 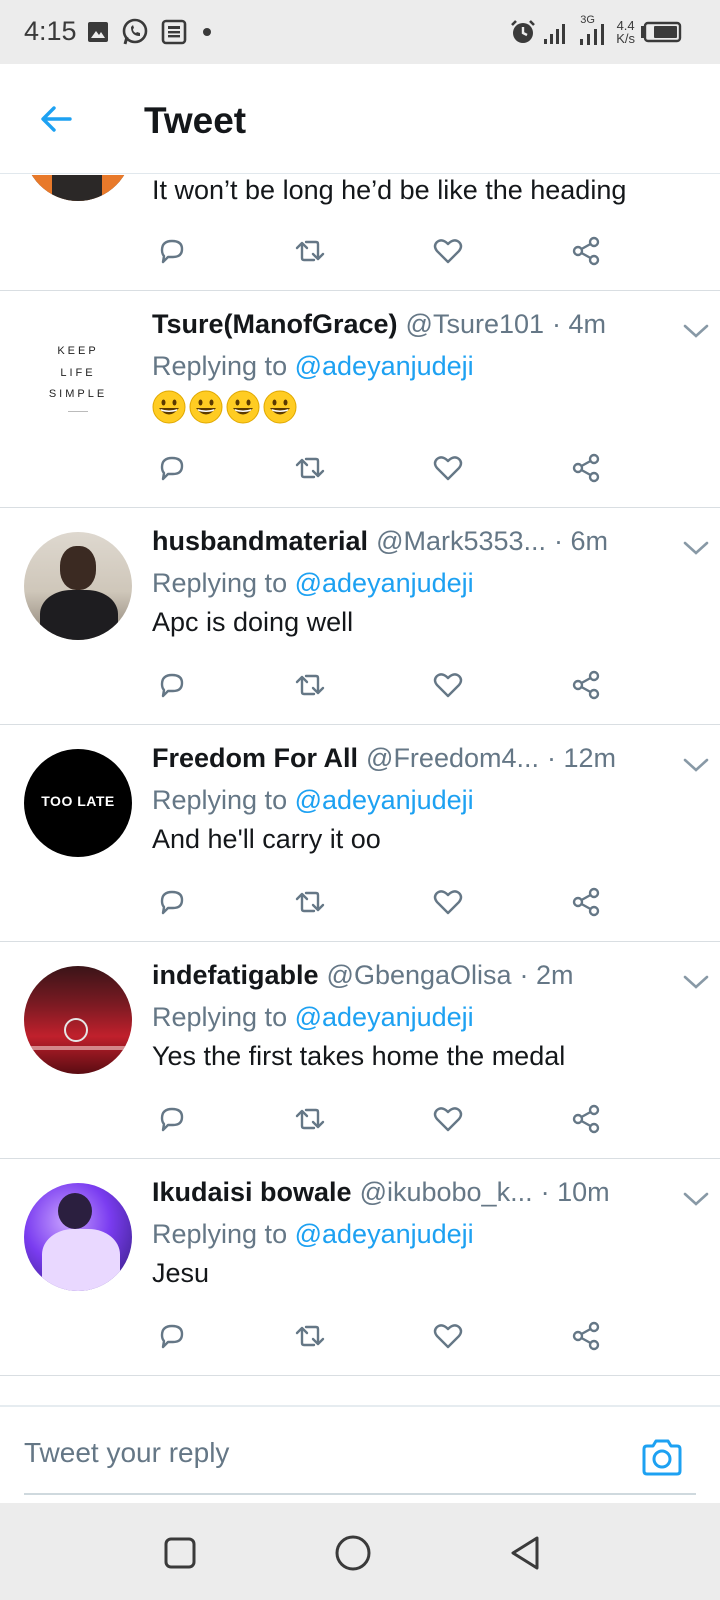 I want to click on tweet-time: · 2m, so click(x=546, y=975).